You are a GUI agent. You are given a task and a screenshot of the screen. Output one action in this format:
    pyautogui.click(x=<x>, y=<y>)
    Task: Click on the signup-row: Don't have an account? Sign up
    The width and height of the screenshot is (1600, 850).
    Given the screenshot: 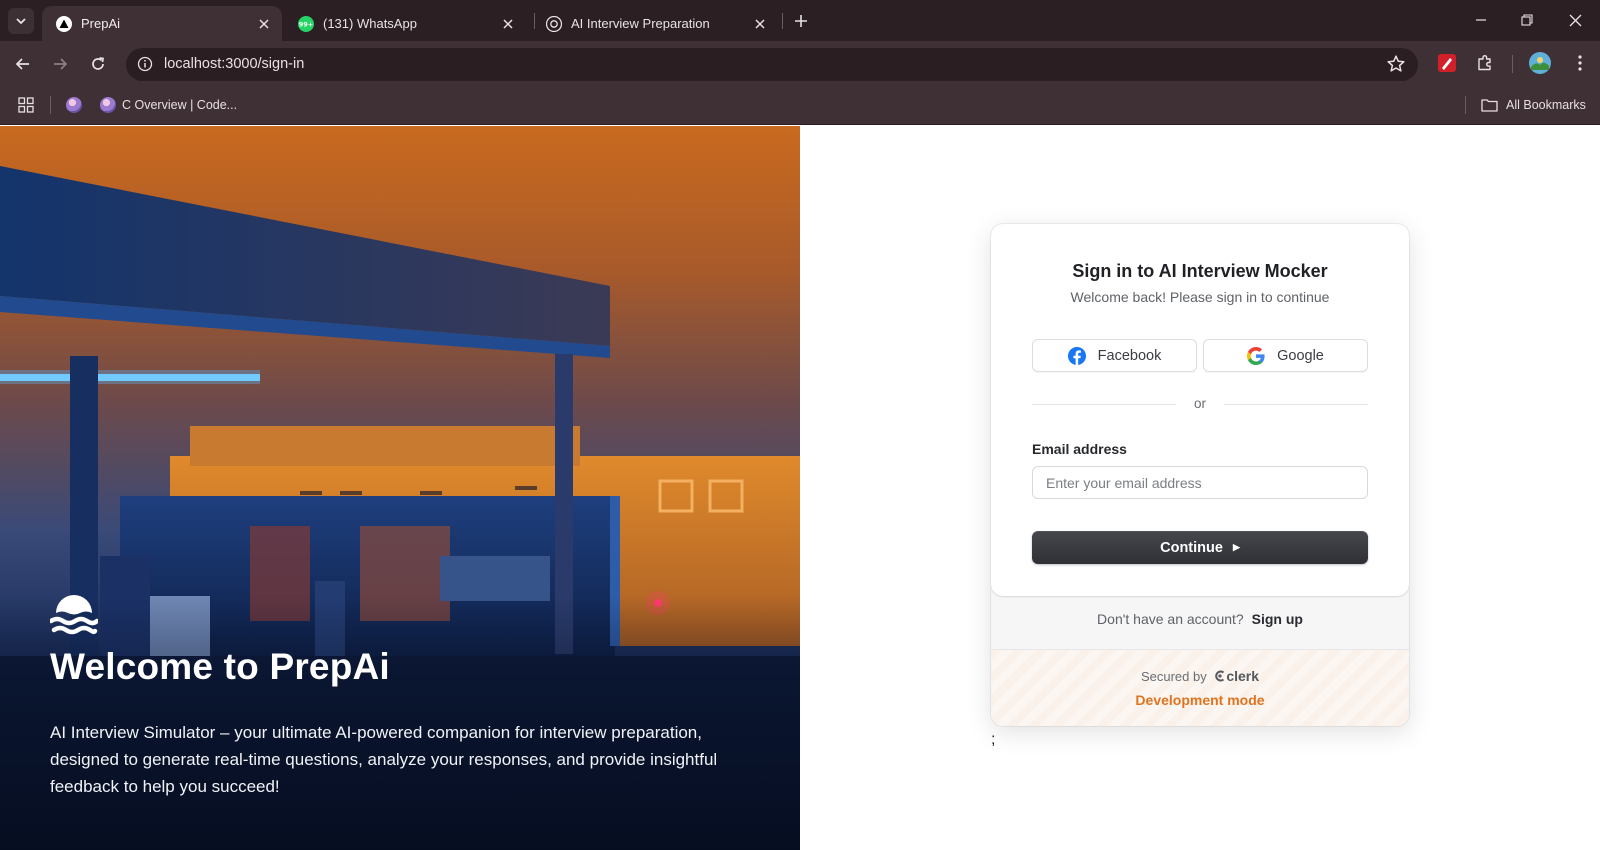 What is the action you would take?
    pyautogui.click(x=1200, y=619)
    